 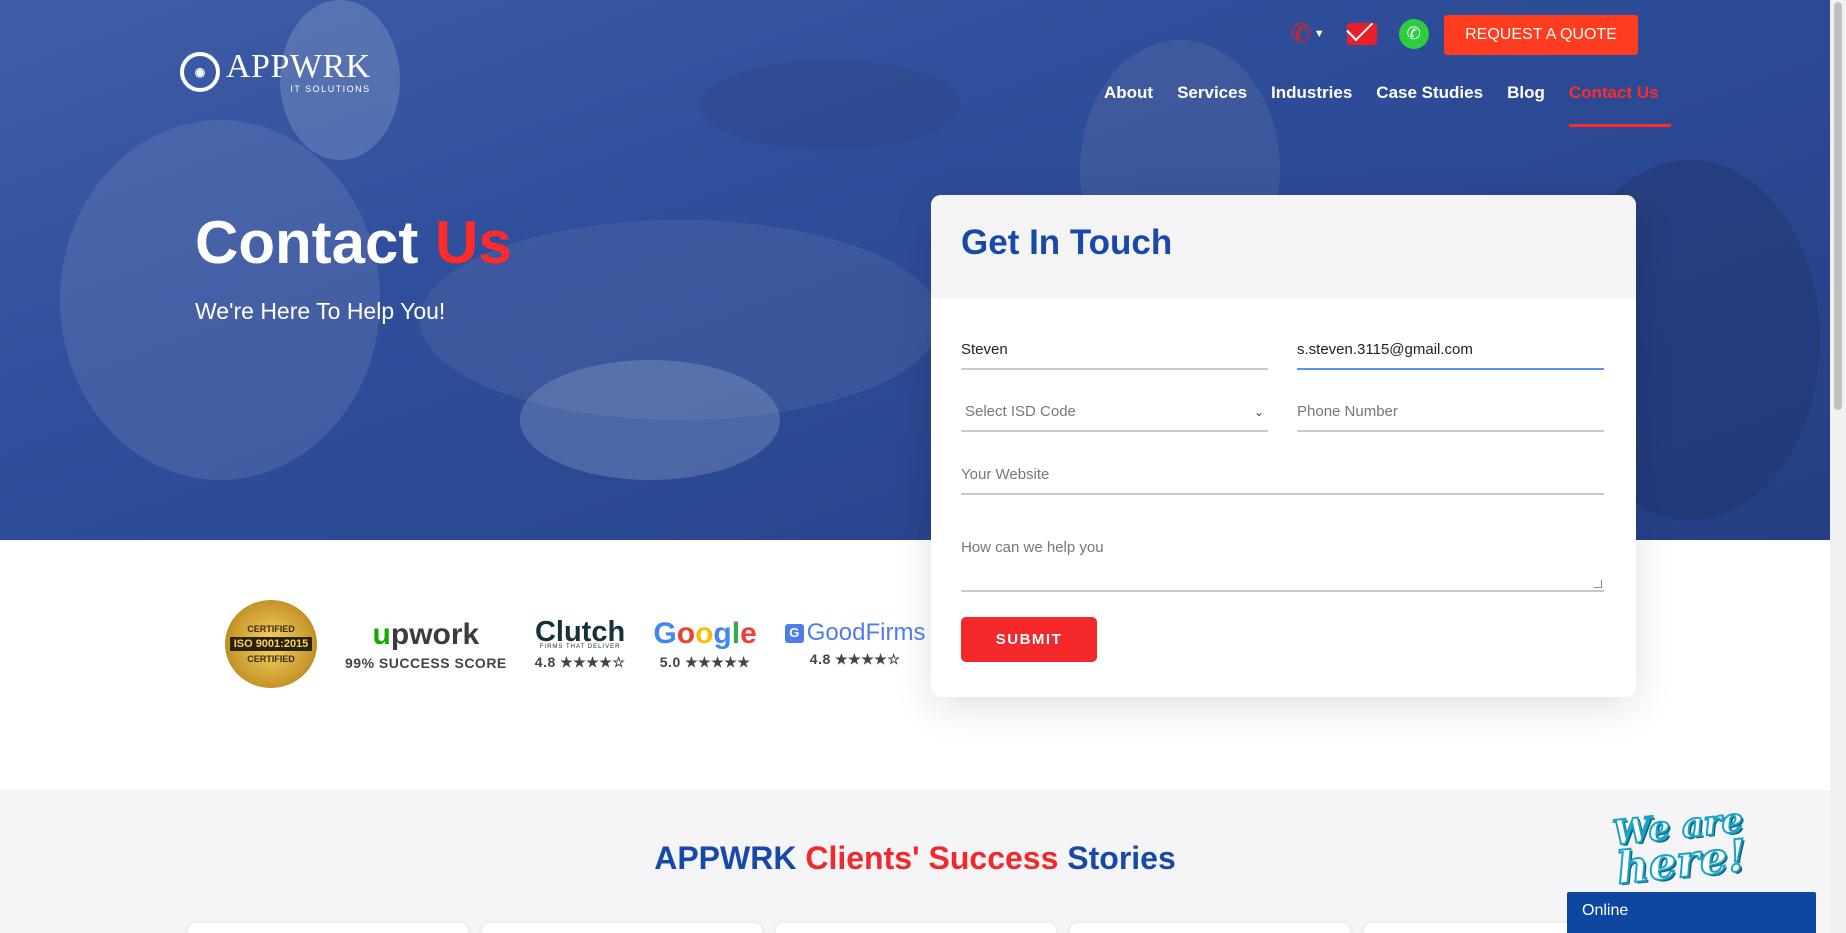 What do you see at coordinates (1838, 206) in the screenshot?
I see `scrollbar-thumb` at bounding box center [1838, 206].